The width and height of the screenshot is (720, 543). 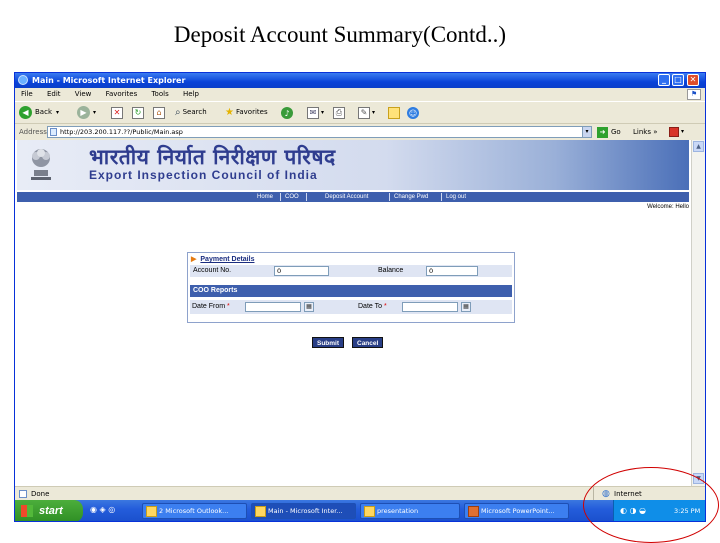 I want to click on media-icon: ♪, so click(x=287, y=112).